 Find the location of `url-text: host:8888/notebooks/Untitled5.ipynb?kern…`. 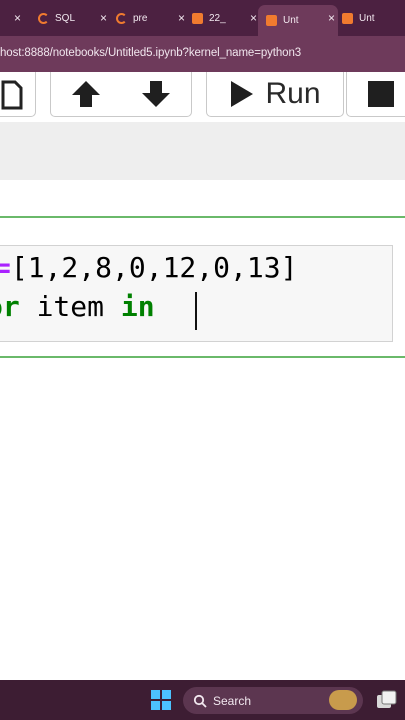

url-text: host:8888/notebooks/Untitled5.ipynb?kern… is located at coordinates (150, 53).